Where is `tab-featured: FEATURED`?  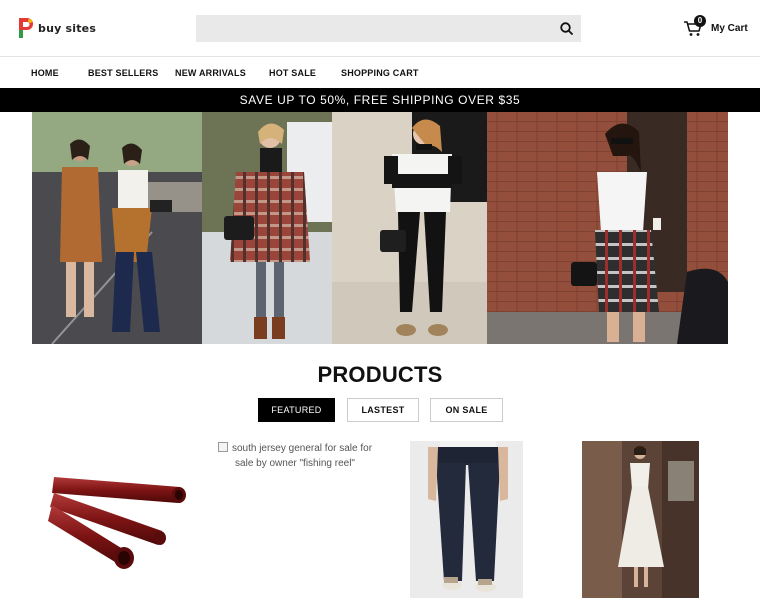
tab-featured: FEATURED is located at coordinates (296, 410).